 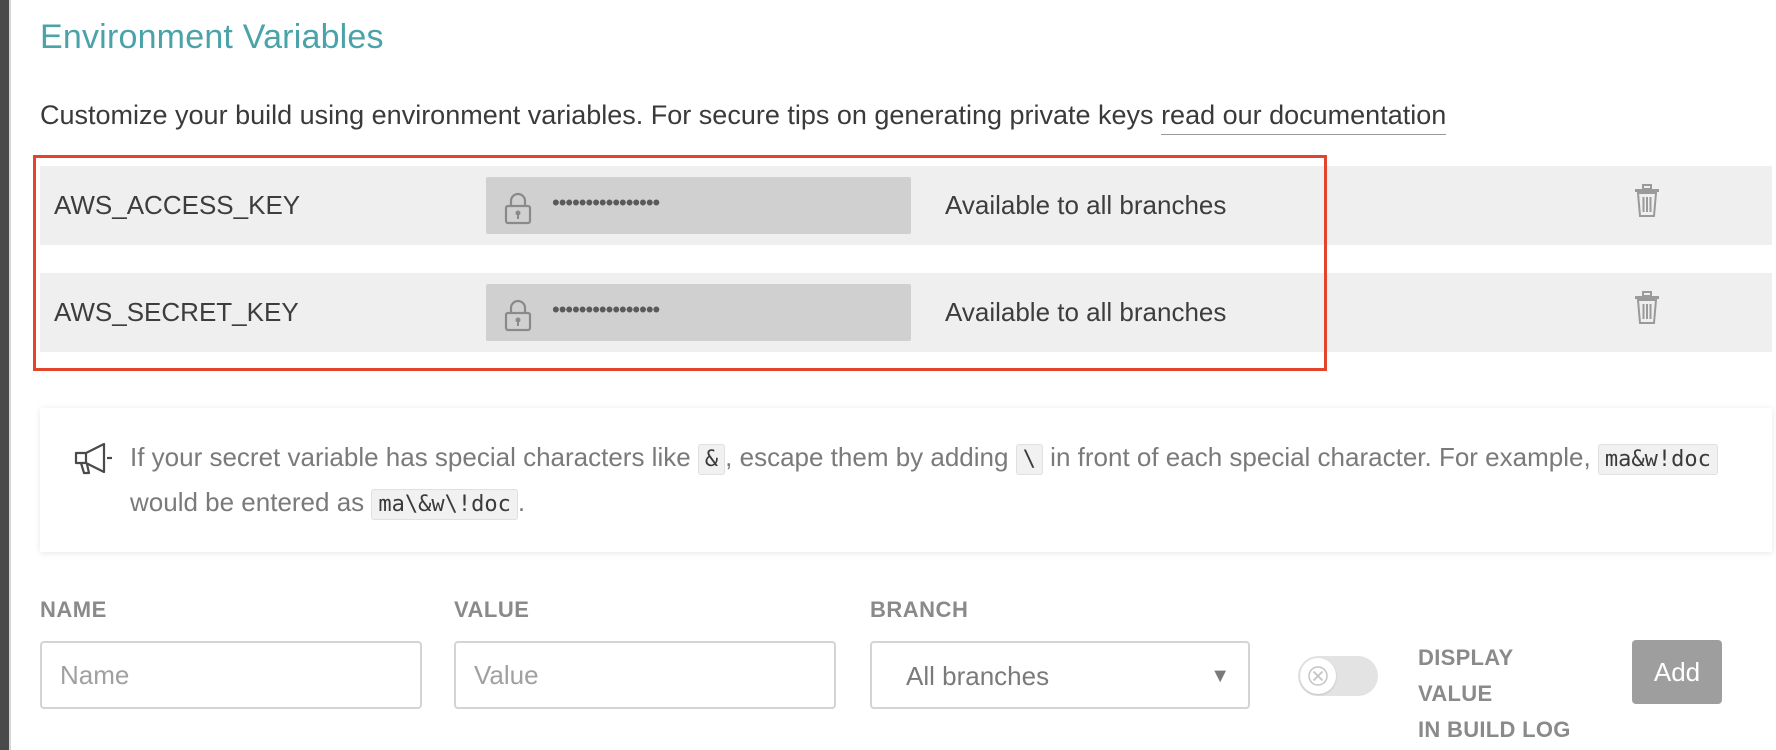 What do you see at coordinates (1466, 675) in the screenshot?
I see `display-value-label-line: DISPLAY VALUE` at bounding box center [1466, 675].